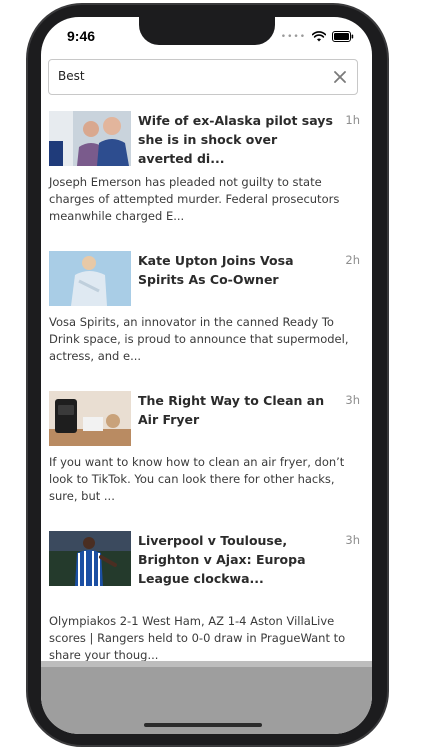 The height and width of the screenshot is (750, 422). I want to click on status-icons: ••••, so click(317, 36).